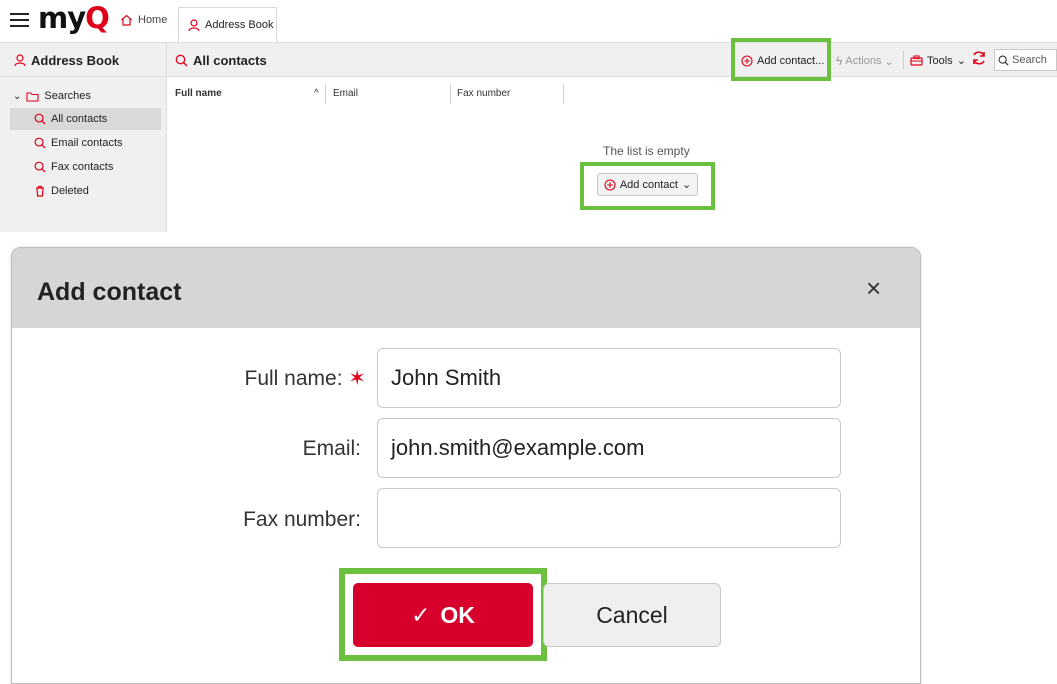 Image resolution: width=1057 pixels, height=684 pixels. I want to click on actions-label: Actions, so click(863, 61).